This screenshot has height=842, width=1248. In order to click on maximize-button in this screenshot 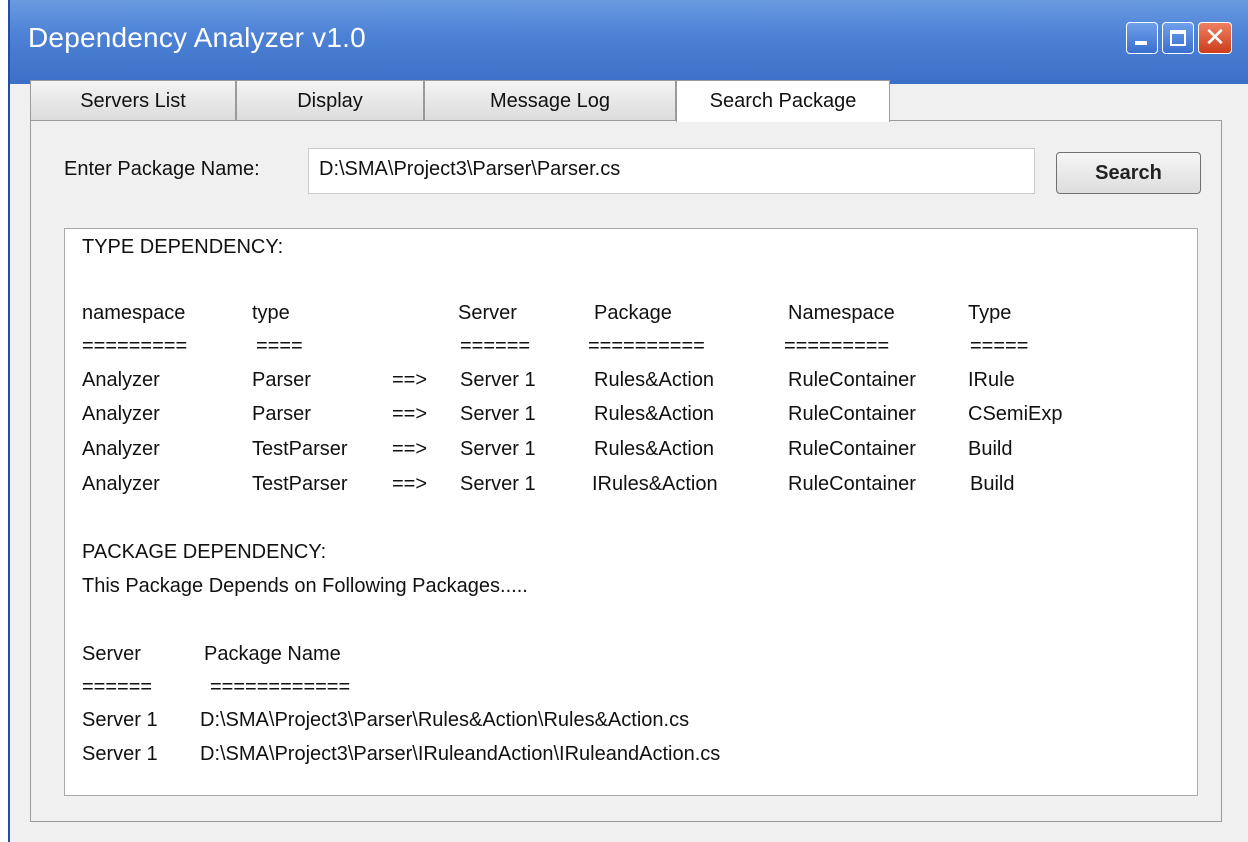, I will do `click(1178, 38)`.